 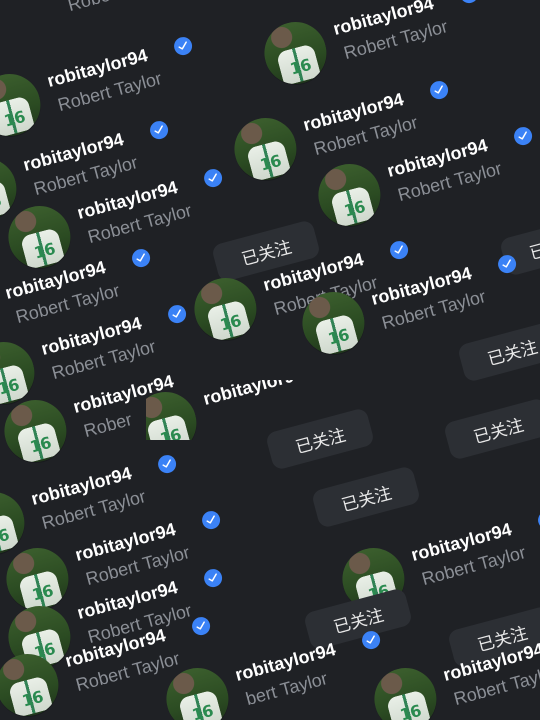 I want to click on display-name: Robert Taylor, so click(x=120, y=8).